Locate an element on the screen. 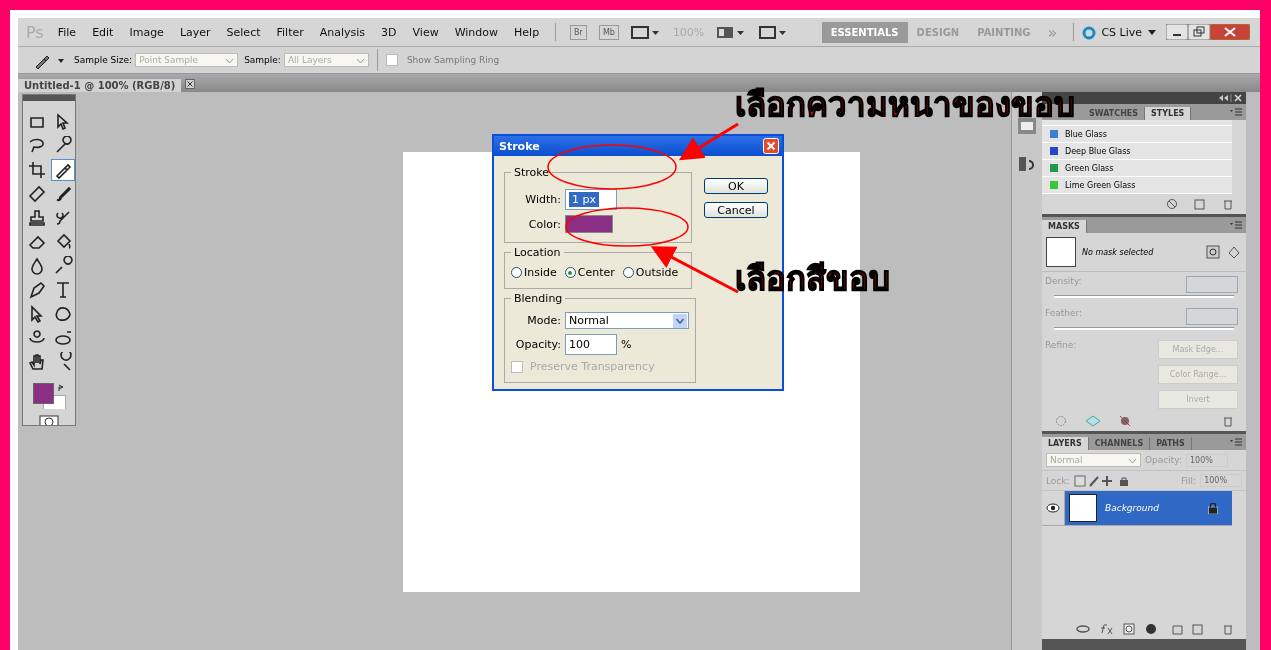 Image resolution: width=1271 pixels, height=650 pixels. annotation-text: เลือกความหนาของขอบ is located at coordinates (905, 104).